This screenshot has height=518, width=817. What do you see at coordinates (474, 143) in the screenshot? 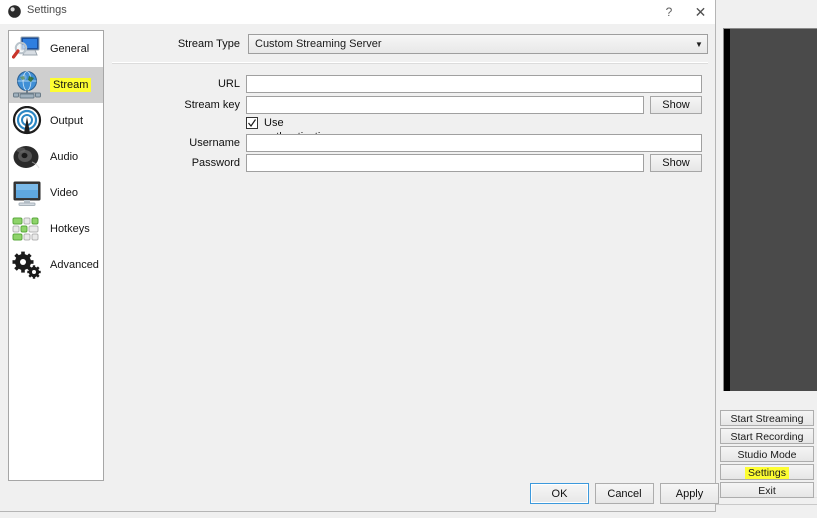
I see `username-input` at bounding box center [474, 143].